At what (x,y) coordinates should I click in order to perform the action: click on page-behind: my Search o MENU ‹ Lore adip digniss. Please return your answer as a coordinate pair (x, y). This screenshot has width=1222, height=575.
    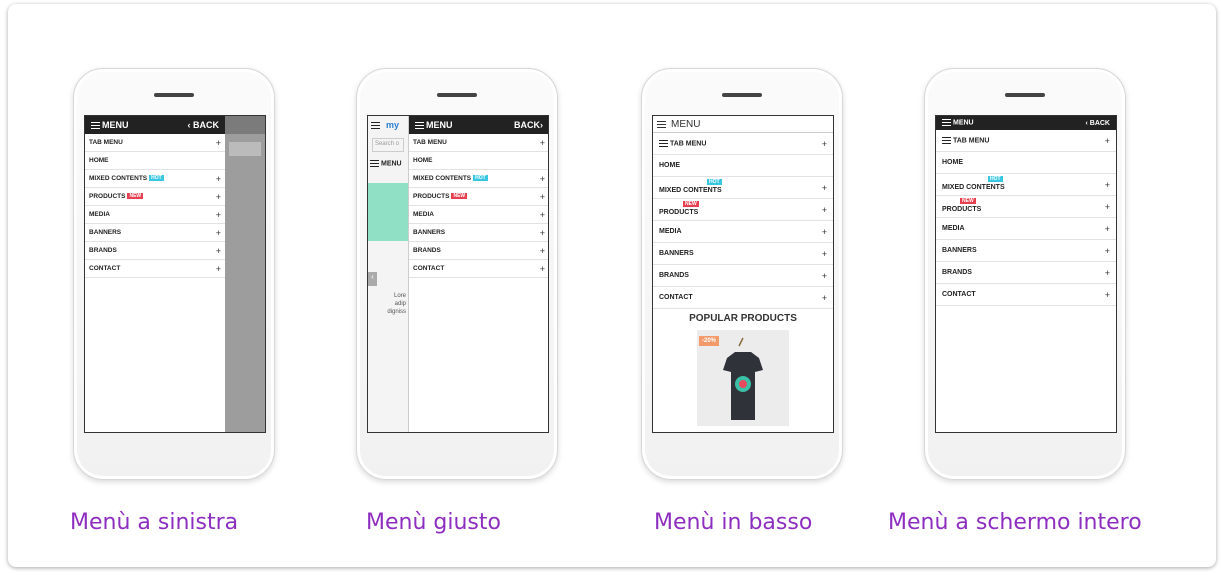
    Looking at the image, I should click on (388, 274).